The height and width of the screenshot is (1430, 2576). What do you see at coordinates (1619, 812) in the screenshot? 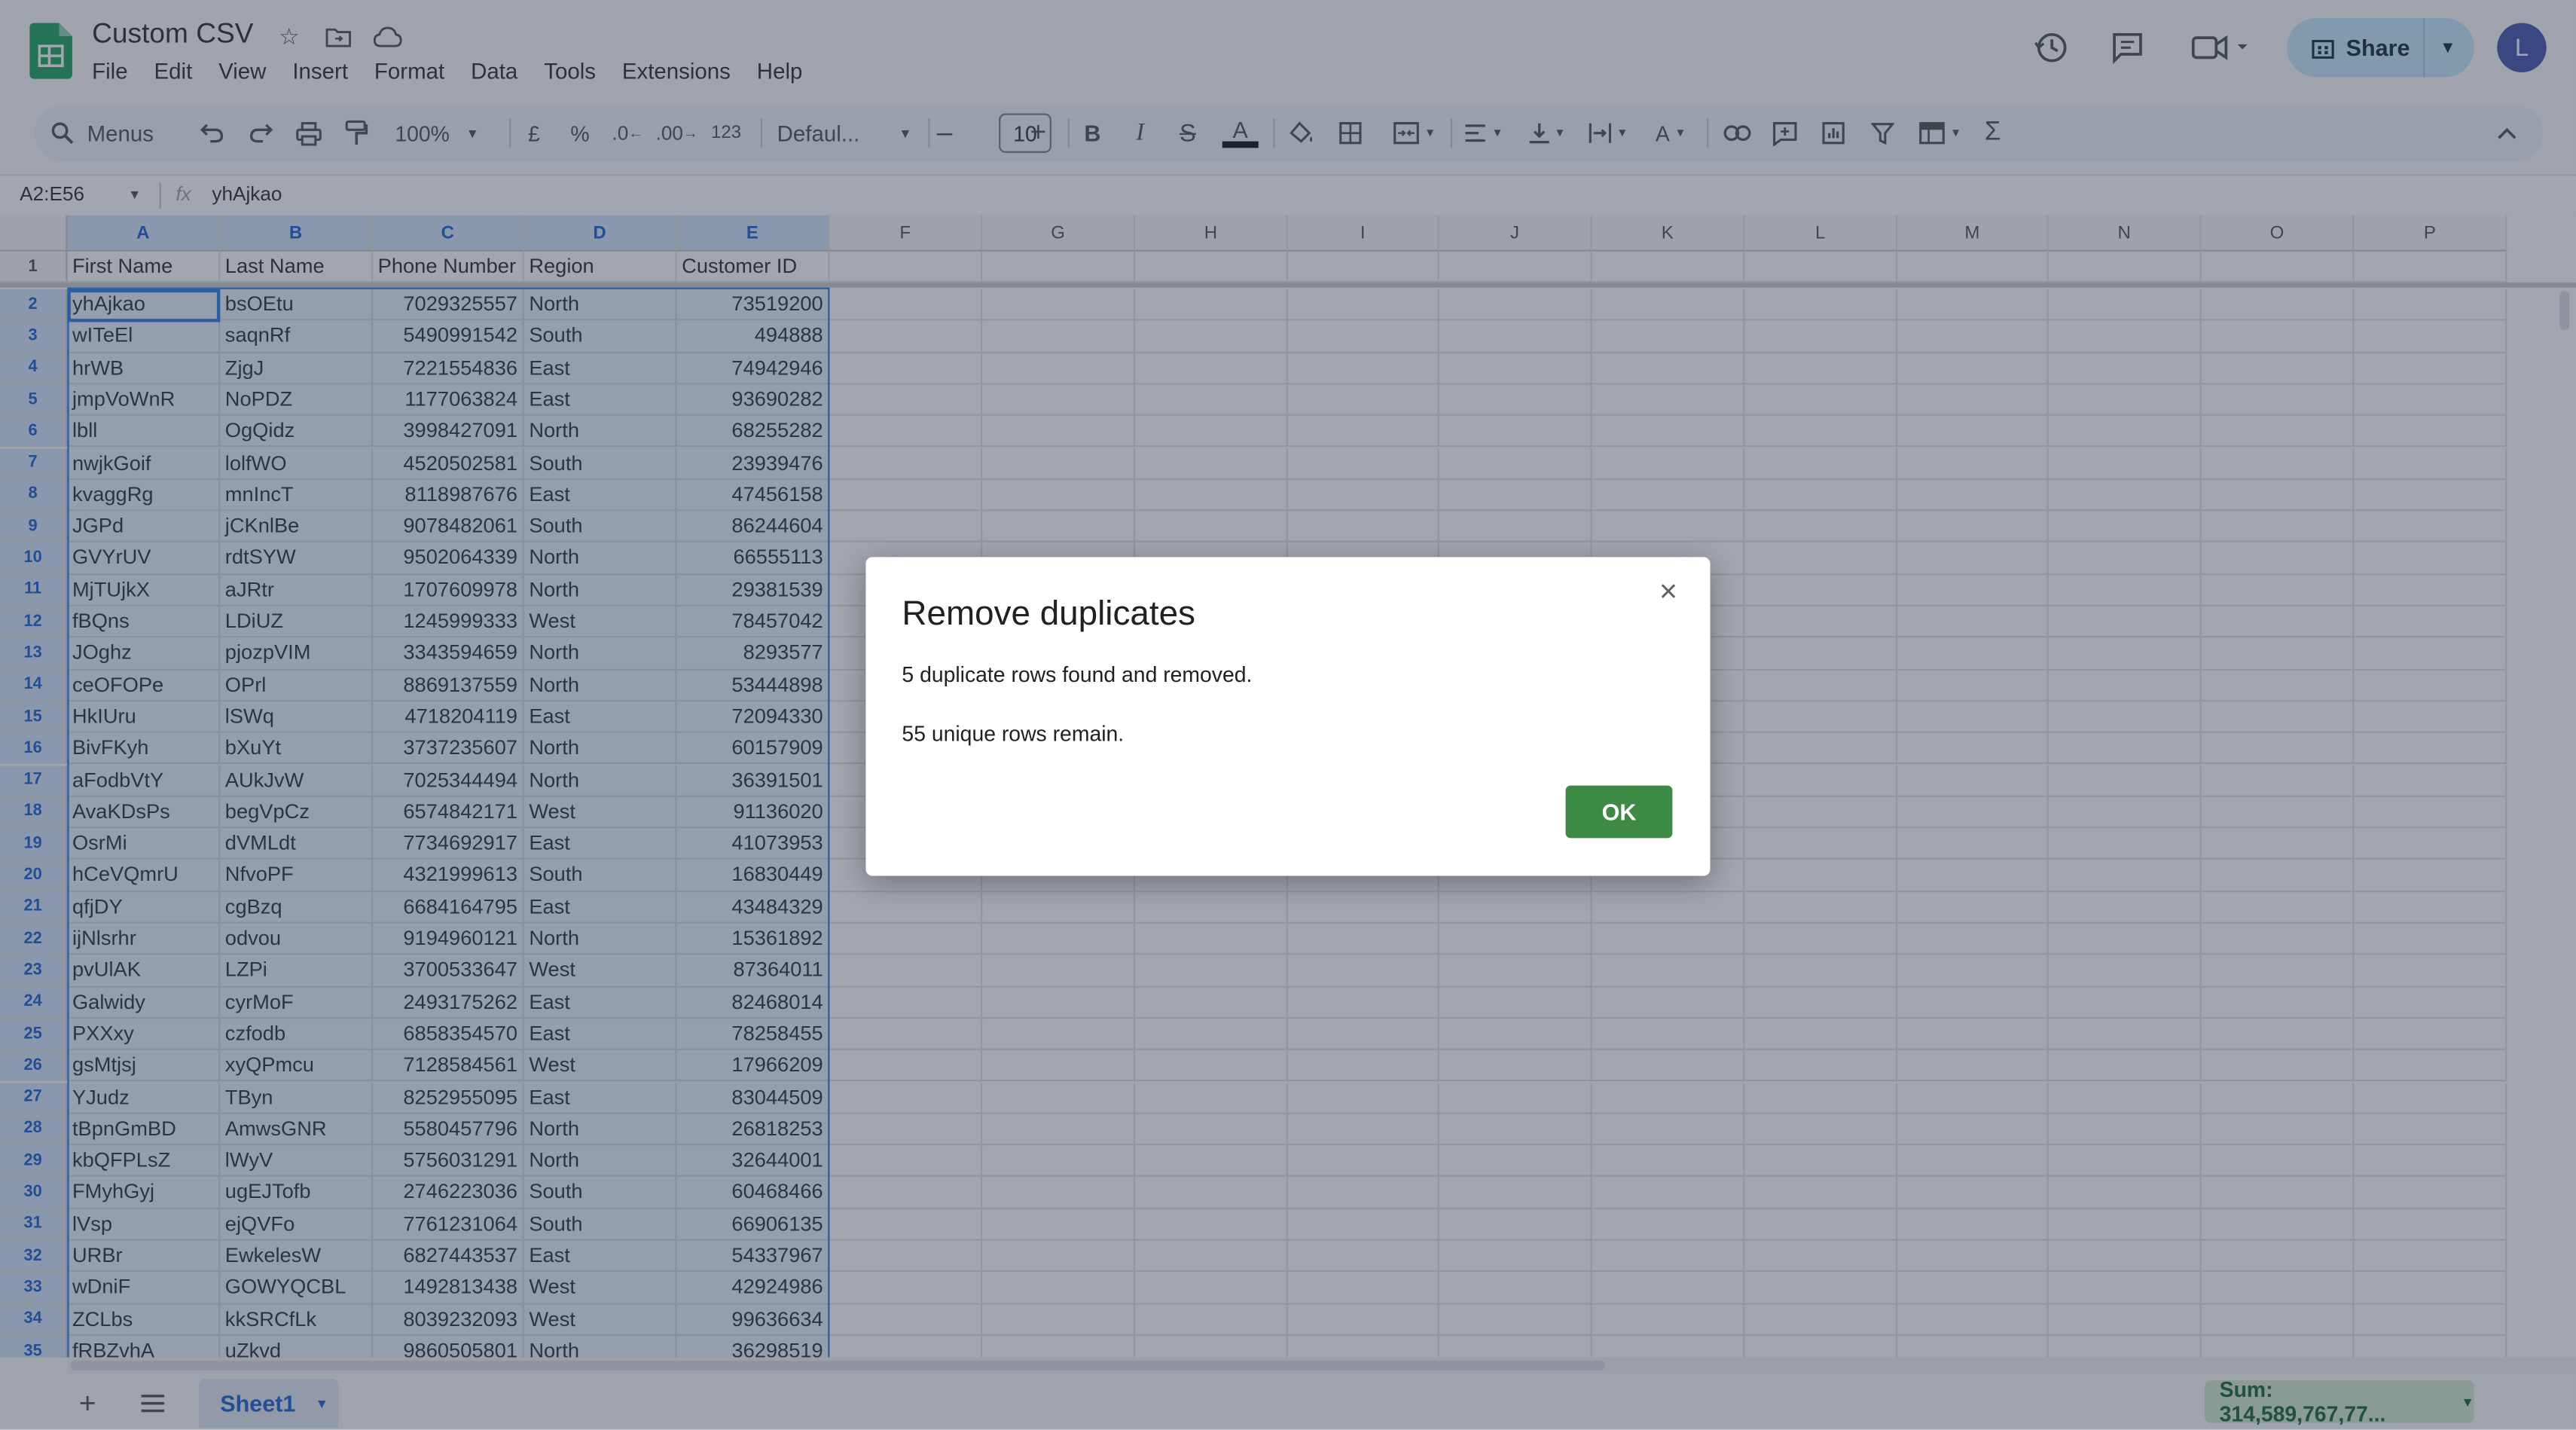
I see `ok-button: OK` at bounding box center [1619, 812].